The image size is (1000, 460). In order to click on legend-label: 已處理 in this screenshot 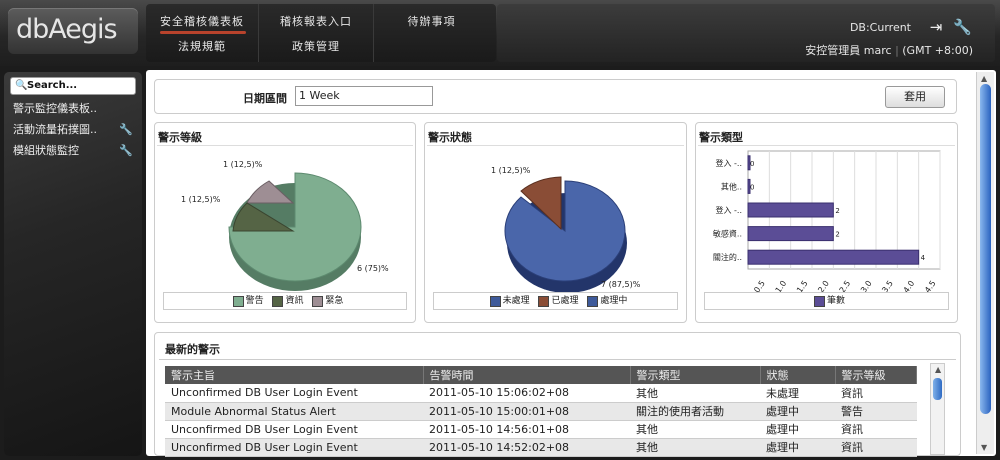, I will do `click(565, 301)`.